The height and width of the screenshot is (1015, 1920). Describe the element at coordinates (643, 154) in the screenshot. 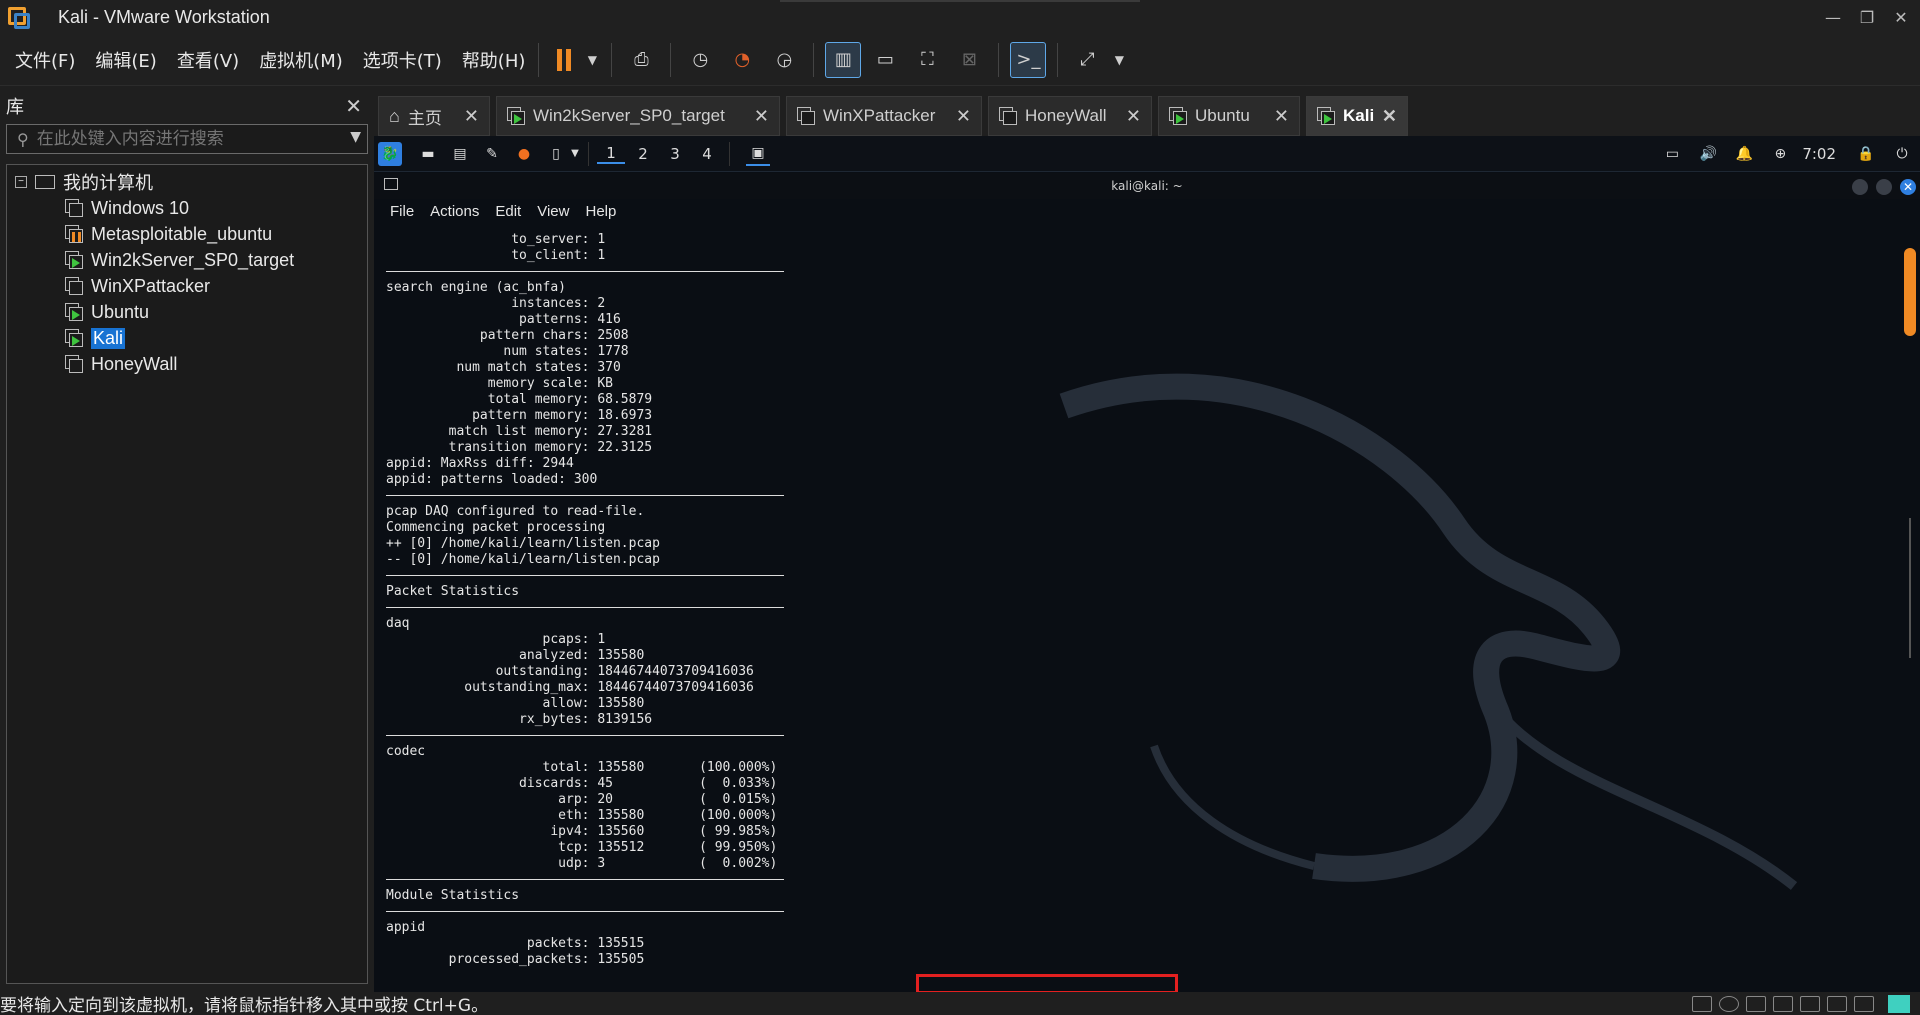

I see `workspace-2: 2` at that location.